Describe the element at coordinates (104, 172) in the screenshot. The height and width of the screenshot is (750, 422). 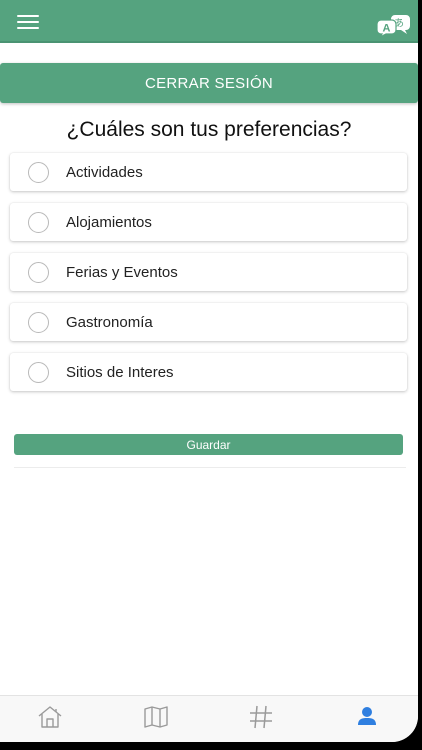
I see `preference-label: Actividades` at that location.